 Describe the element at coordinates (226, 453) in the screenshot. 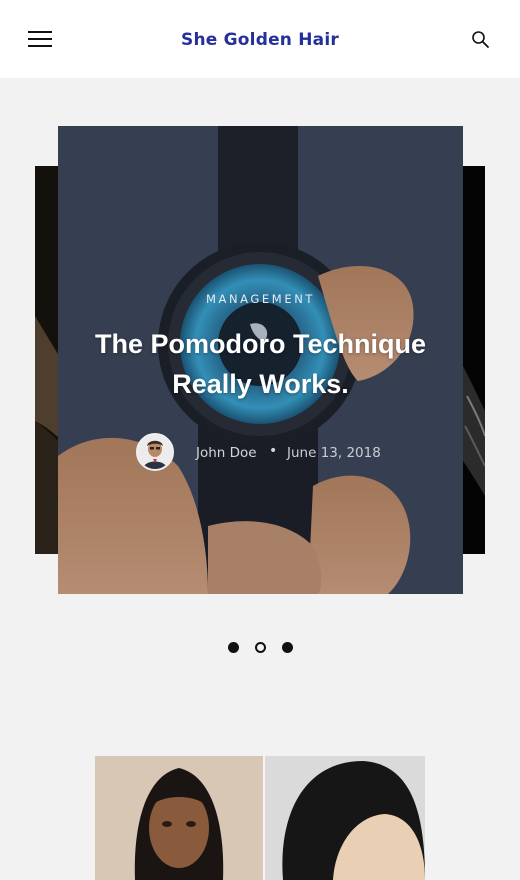

I see `post-author: John Doe` at that location.